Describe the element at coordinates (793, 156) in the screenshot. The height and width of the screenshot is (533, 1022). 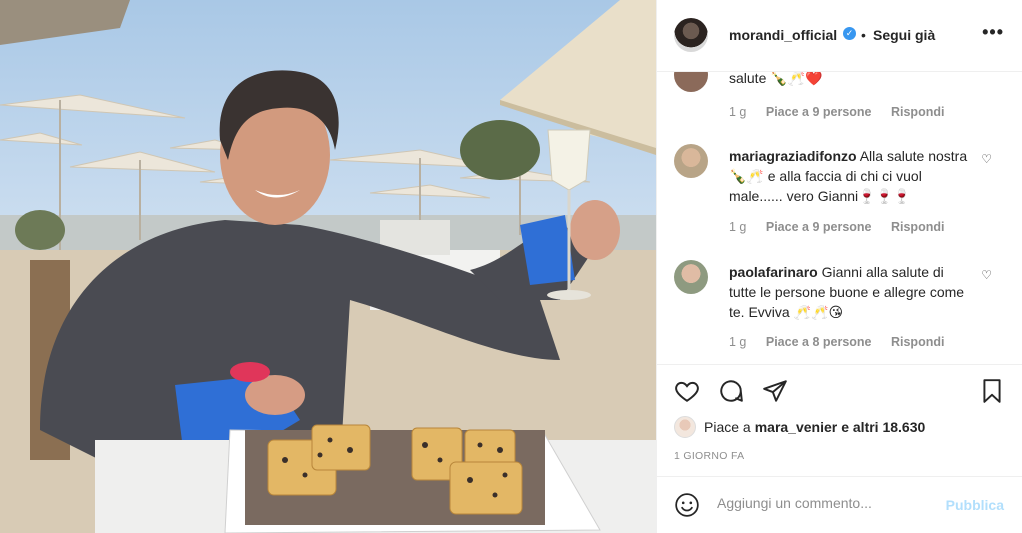
I see `comment-username: mariagraziadifonzo` at that location.